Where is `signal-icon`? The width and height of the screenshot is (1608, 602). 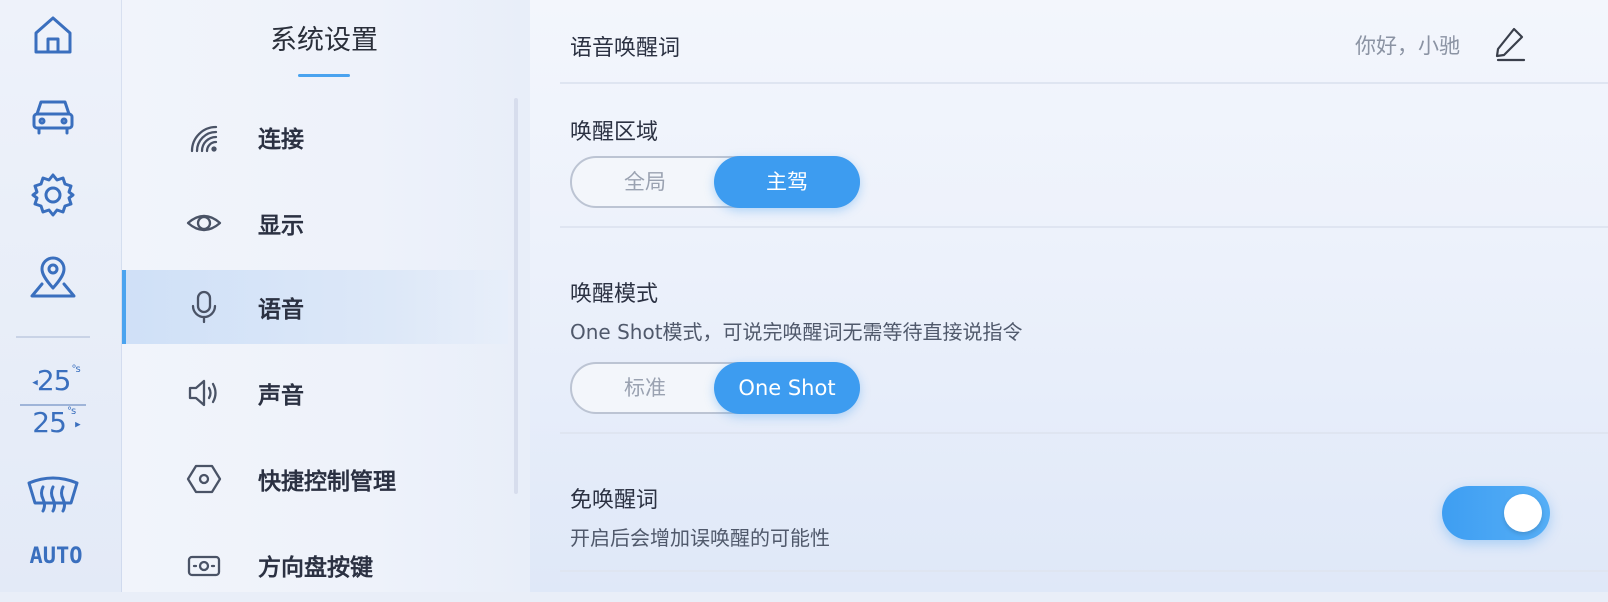 signal-icon is located at coordinates (204, 137).